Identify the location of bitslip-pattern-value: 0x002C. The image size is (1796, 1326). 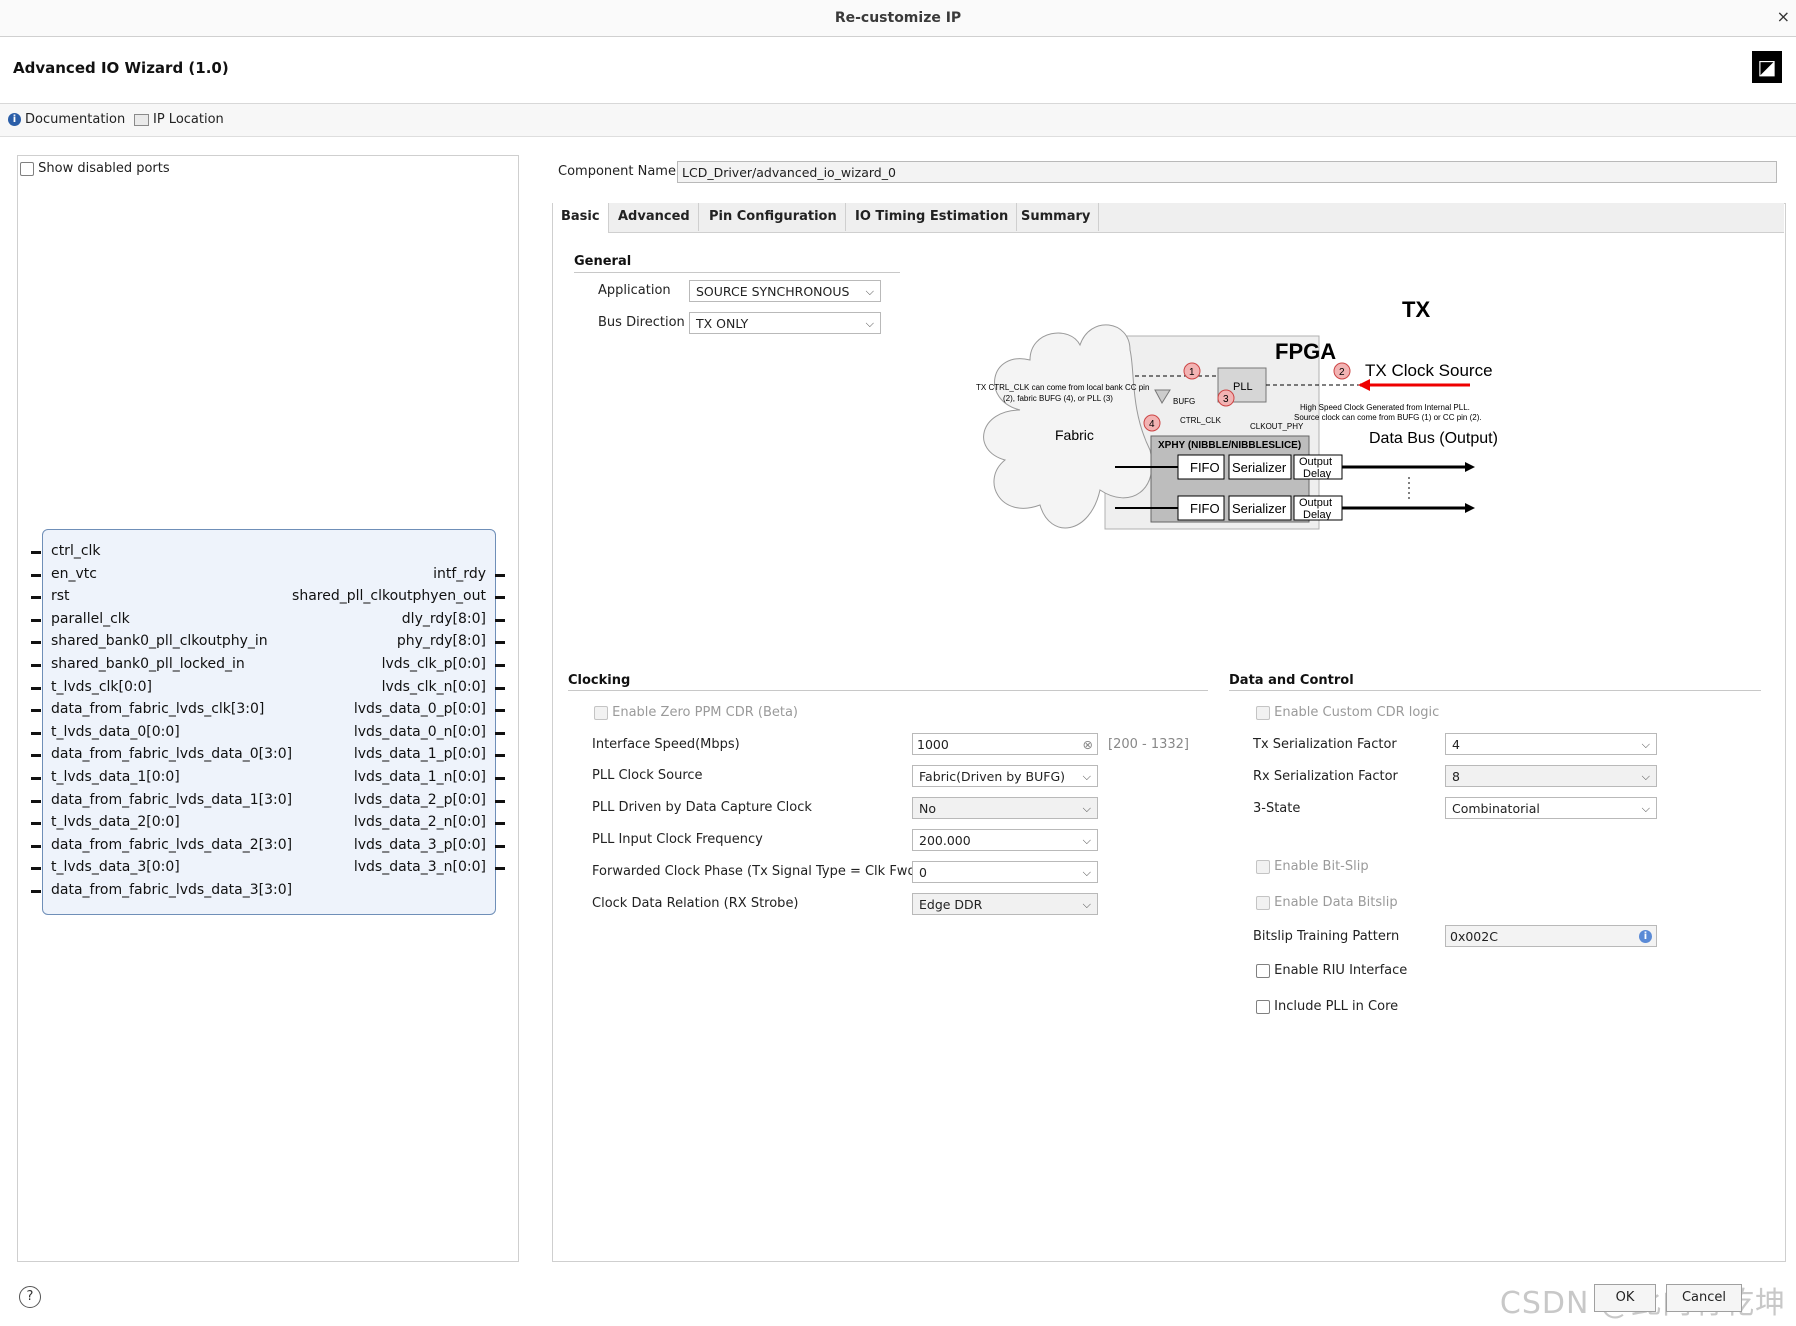
(1474, 936).